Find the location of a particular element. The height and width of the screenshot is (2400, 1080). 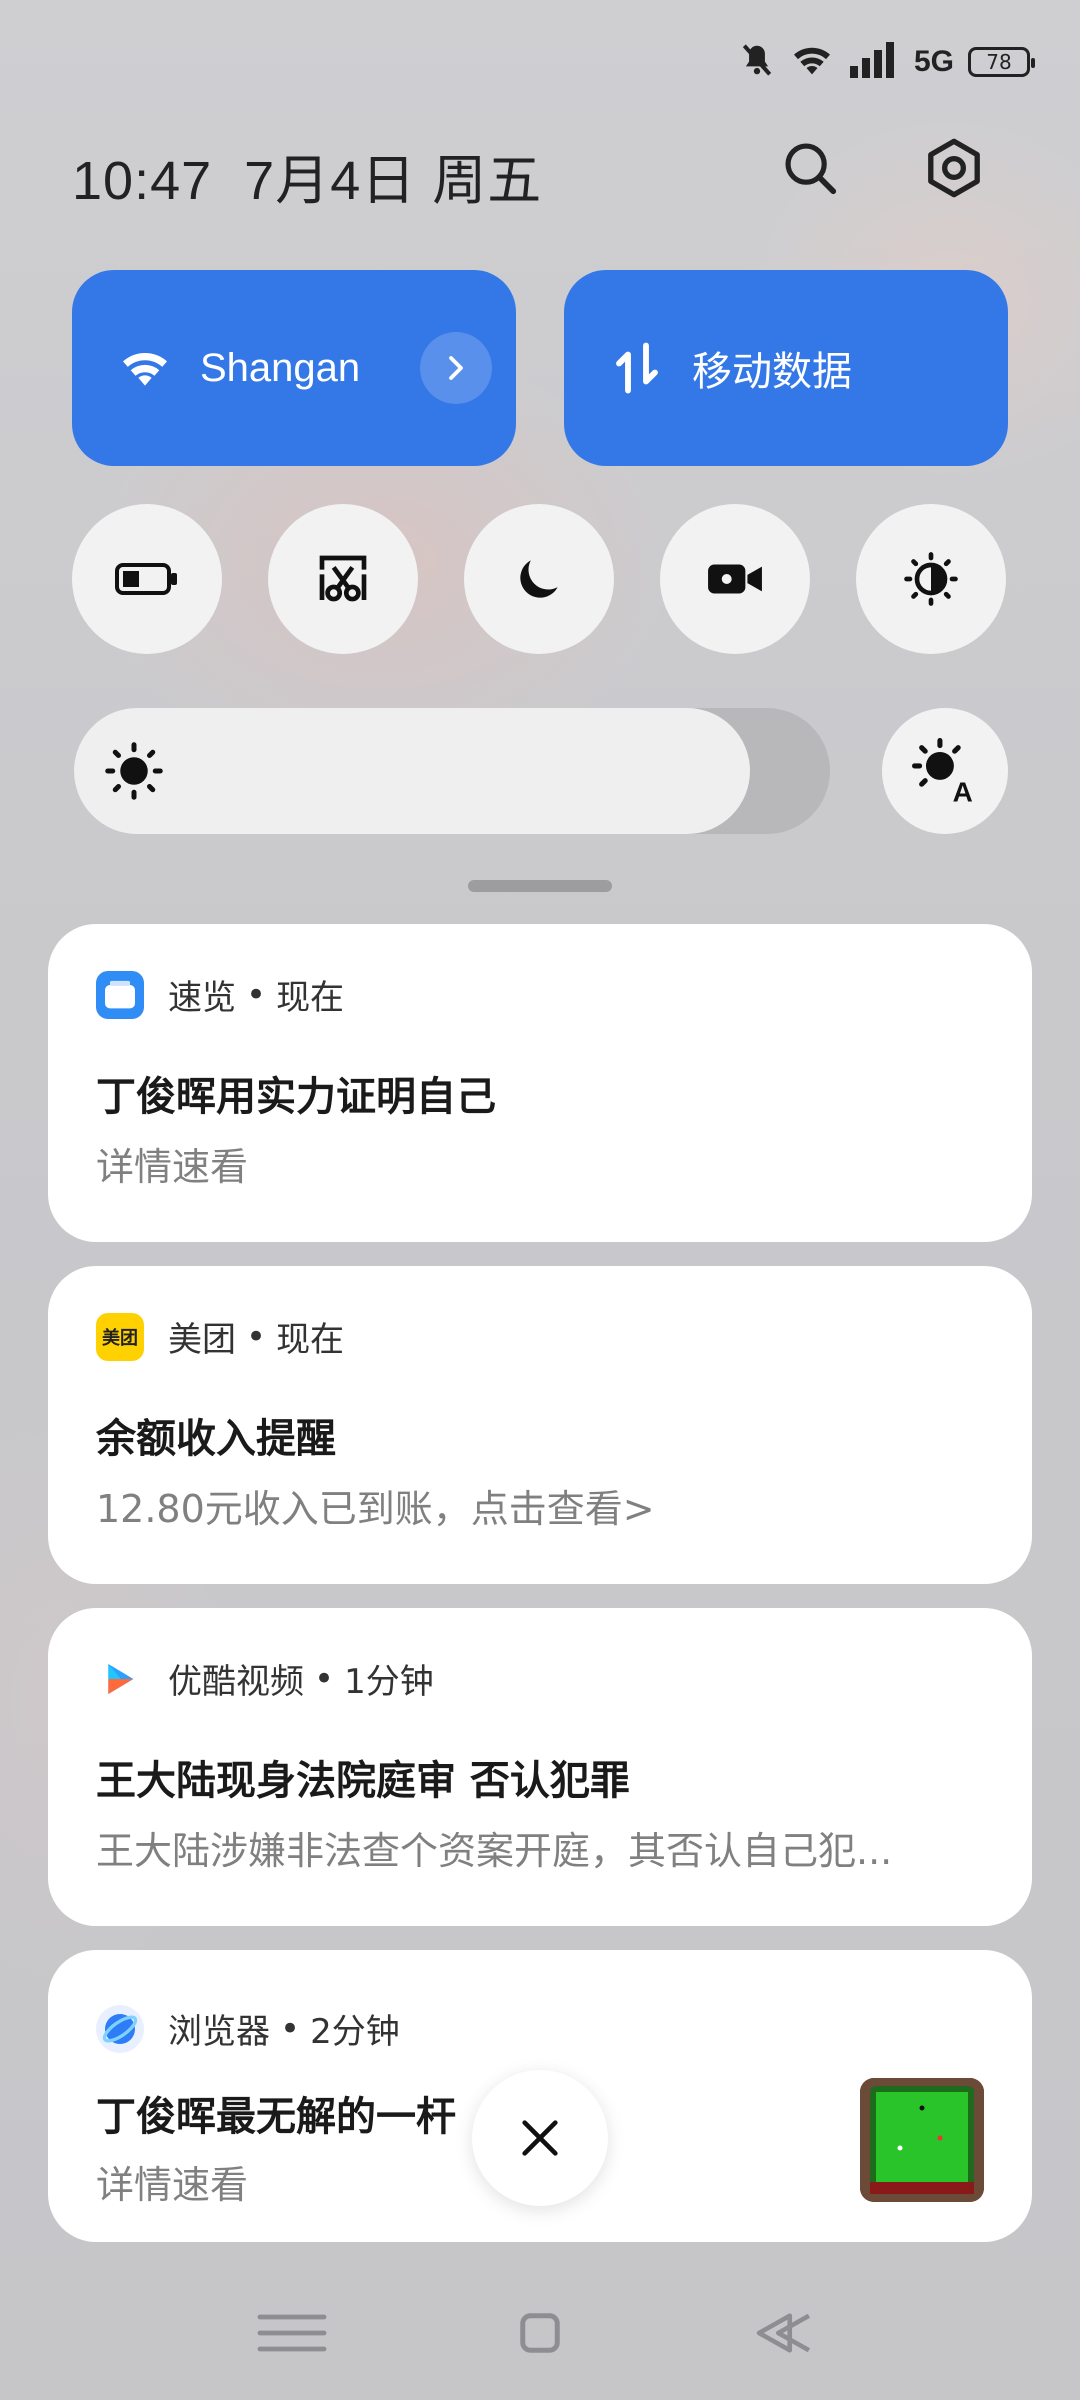

video-camera-icon is located at coordinates (735, 579).